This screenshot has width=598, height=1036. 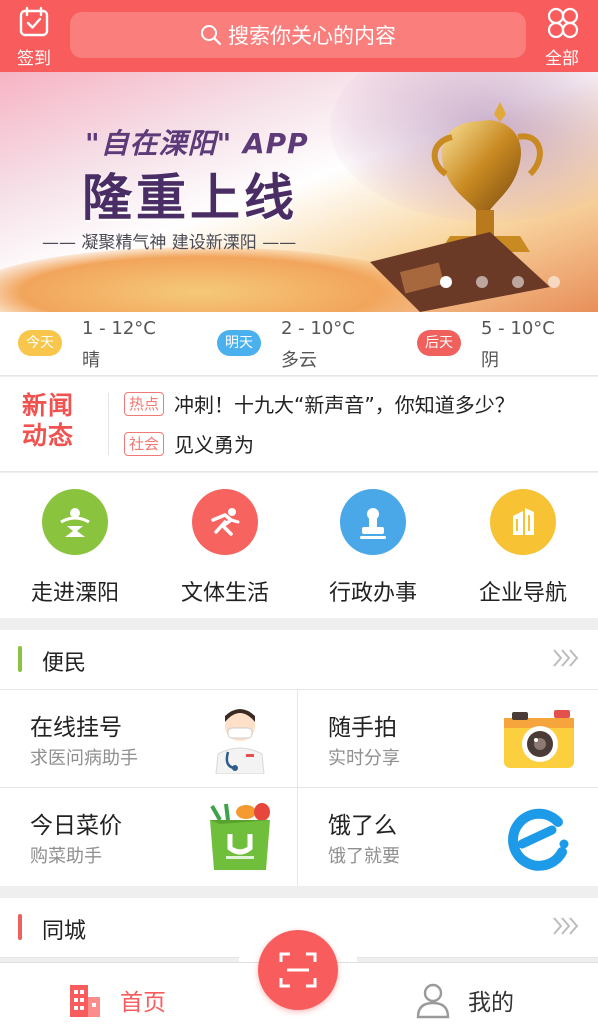 I want to click on quick-nav-label: 企业导航, so click(x=522, y=593).